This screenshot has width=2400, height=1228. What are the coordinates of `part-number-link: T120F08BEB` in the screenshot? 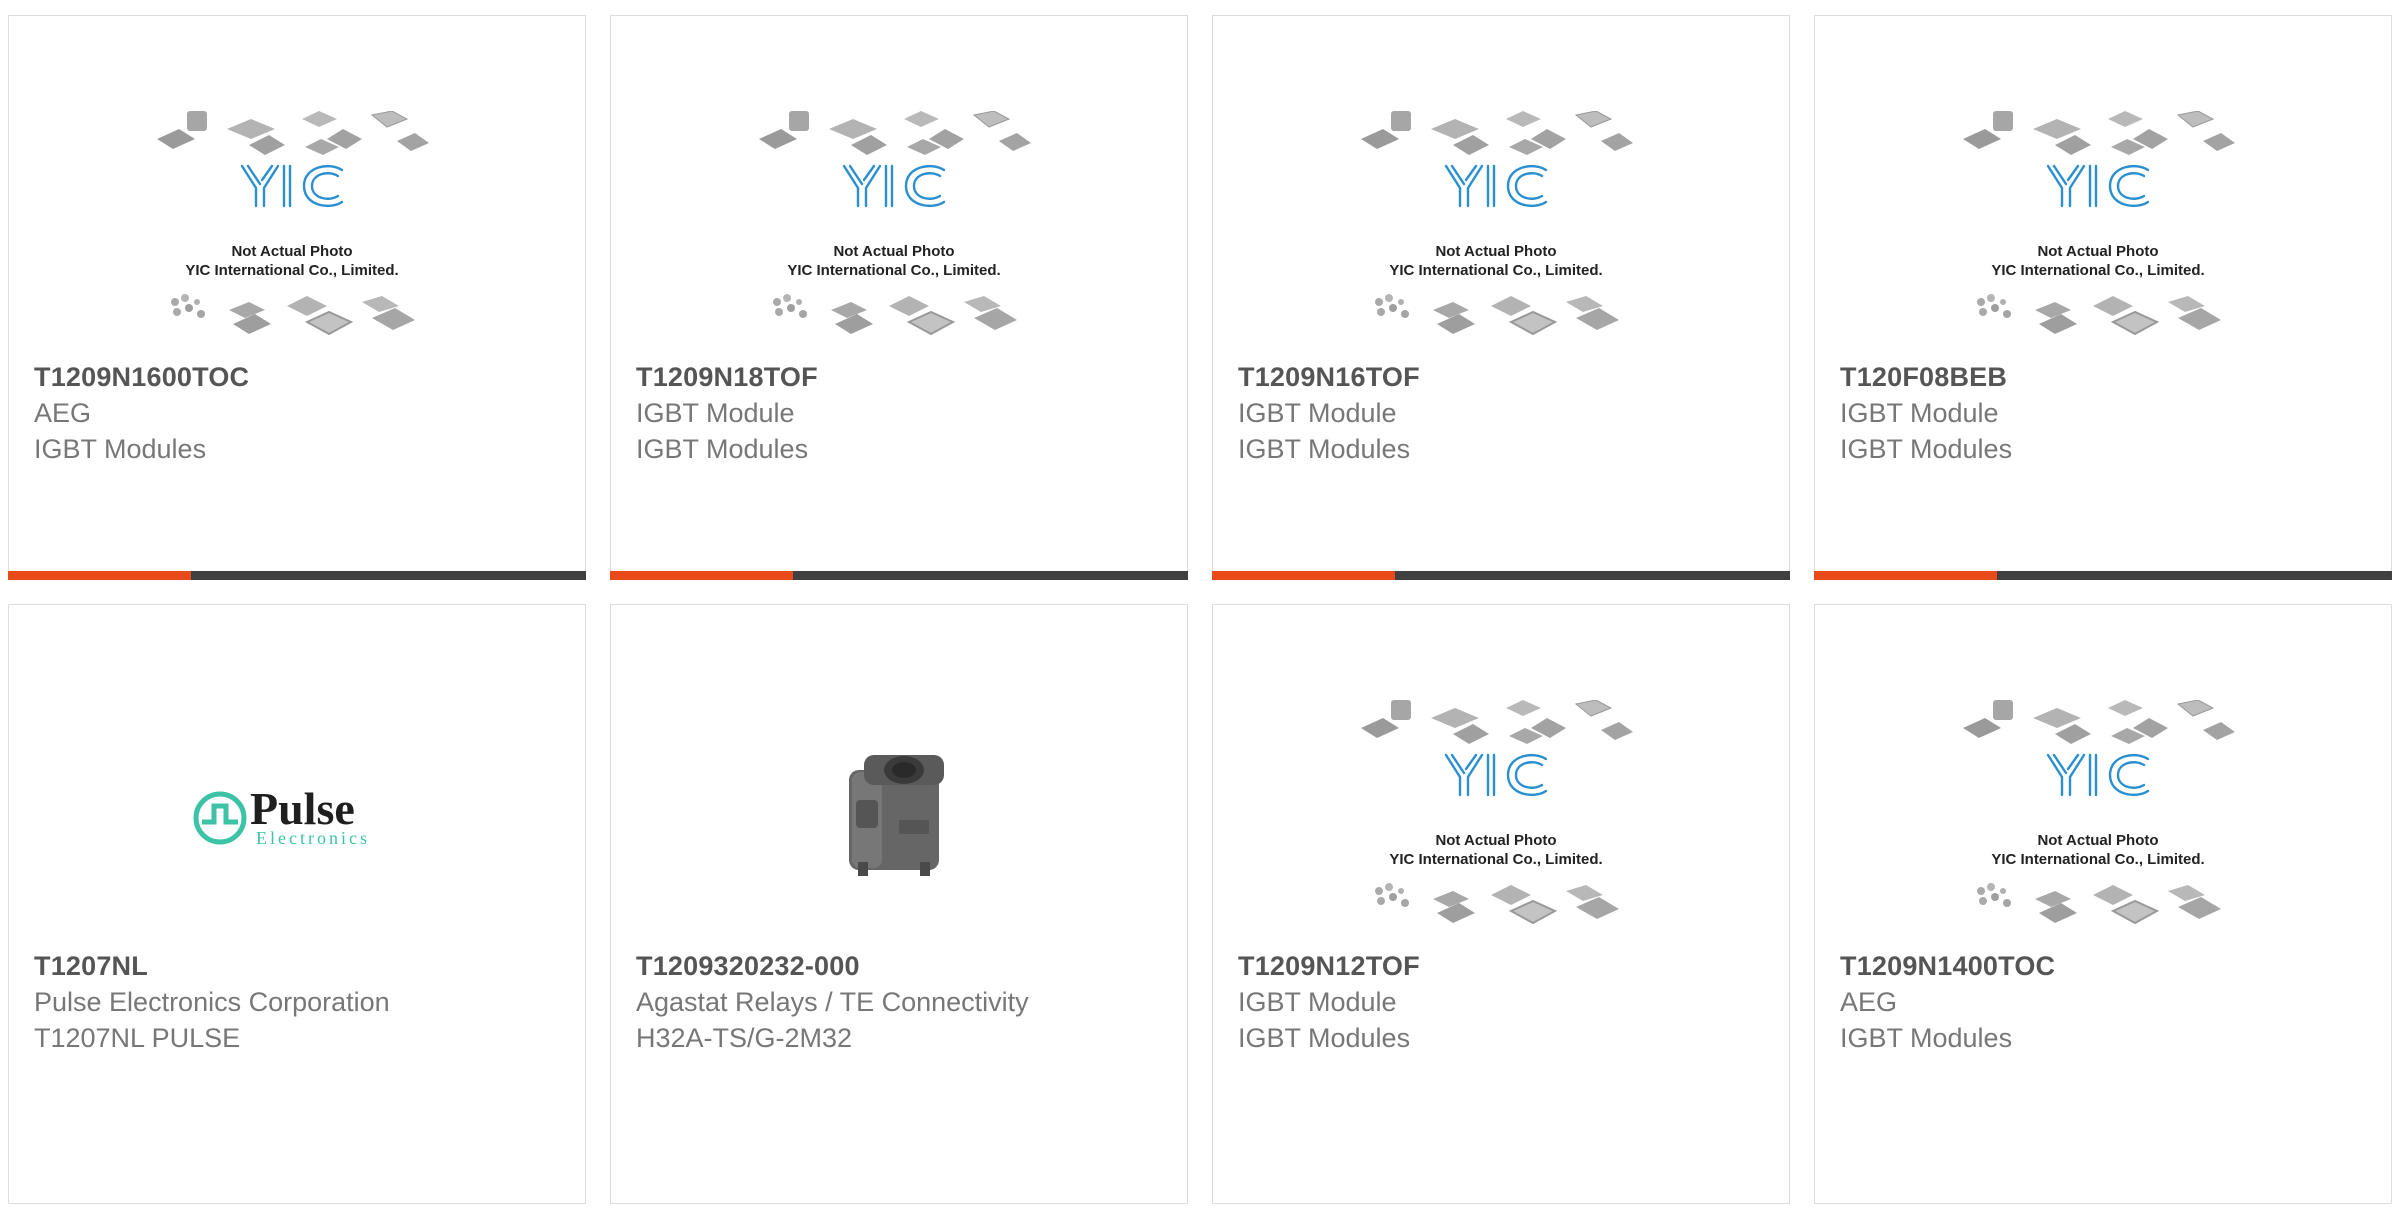 It's located at (2105, 377).